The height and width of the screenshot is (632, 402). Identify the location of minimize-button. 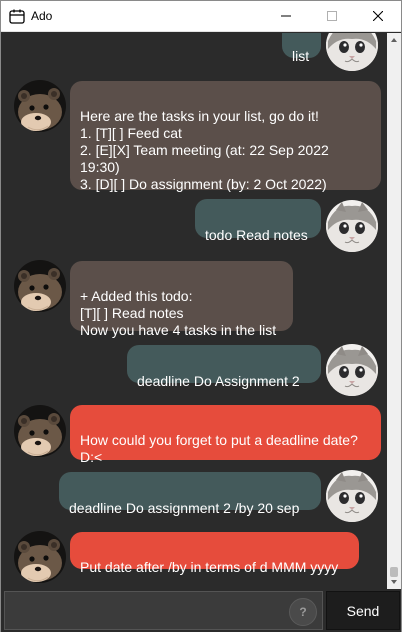
(286, 16).